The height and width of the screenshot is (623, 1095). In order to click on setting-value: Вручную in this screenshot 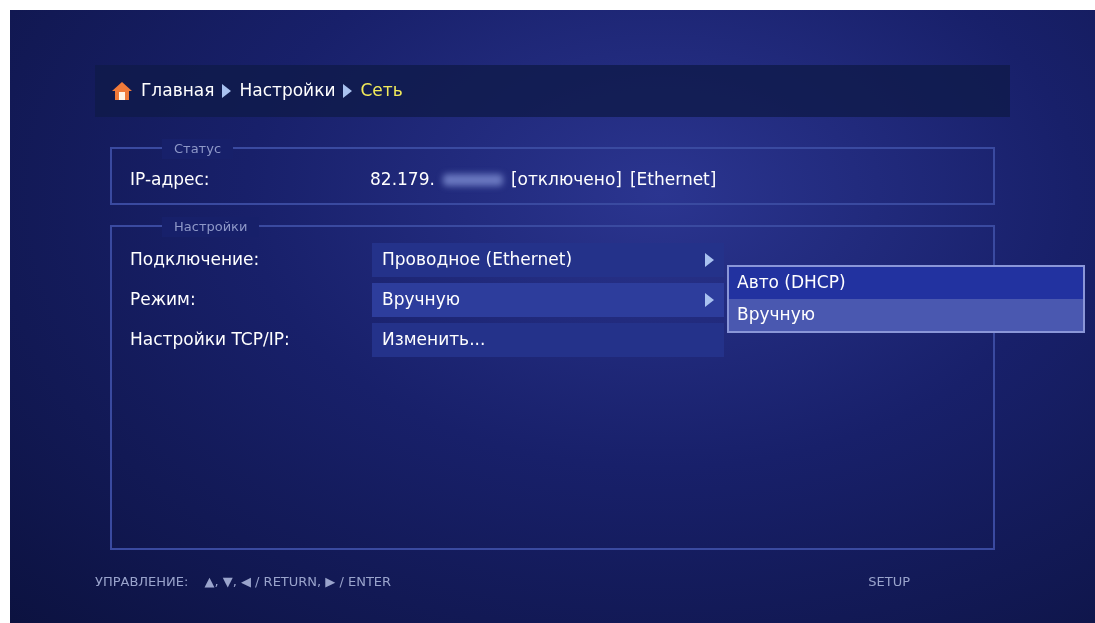, I will do `click(548, 300)`.